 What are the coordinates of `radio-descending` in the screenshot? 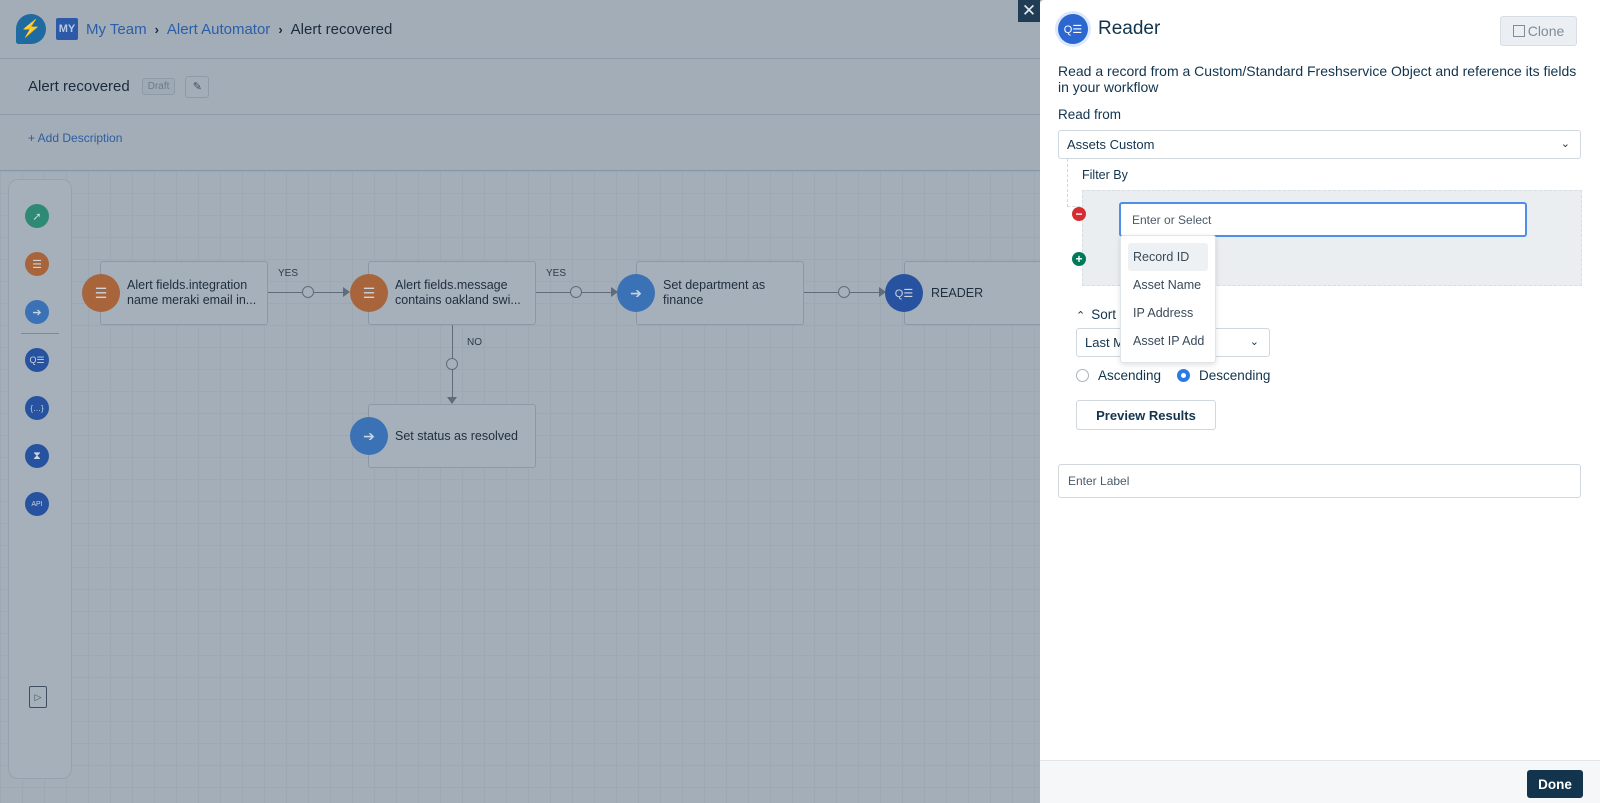 It's located at (1184, 375).